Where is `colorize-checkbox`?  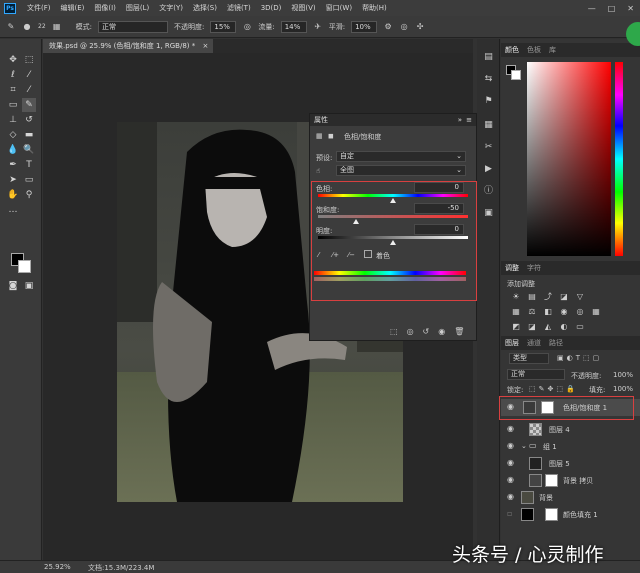 colorize-checkbox is located at coordinates (368, 254).